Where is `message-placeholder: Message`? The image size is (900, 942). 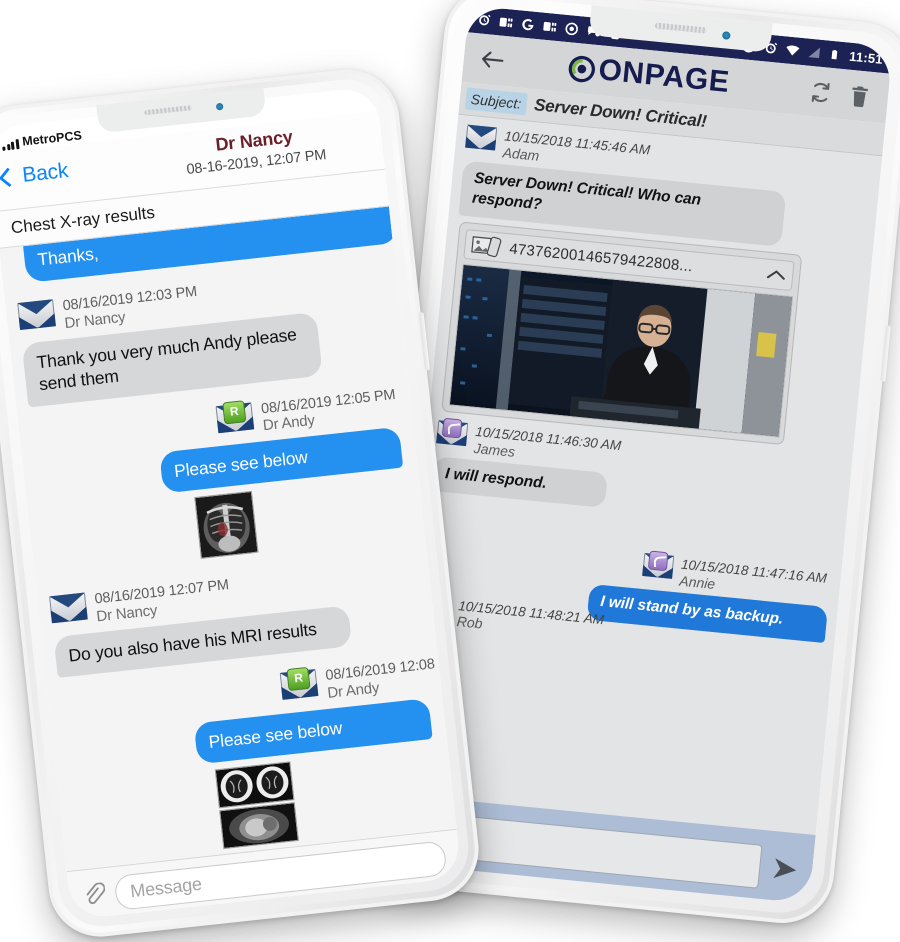 message-placeholder: Message is located at coordinates (166, 887).